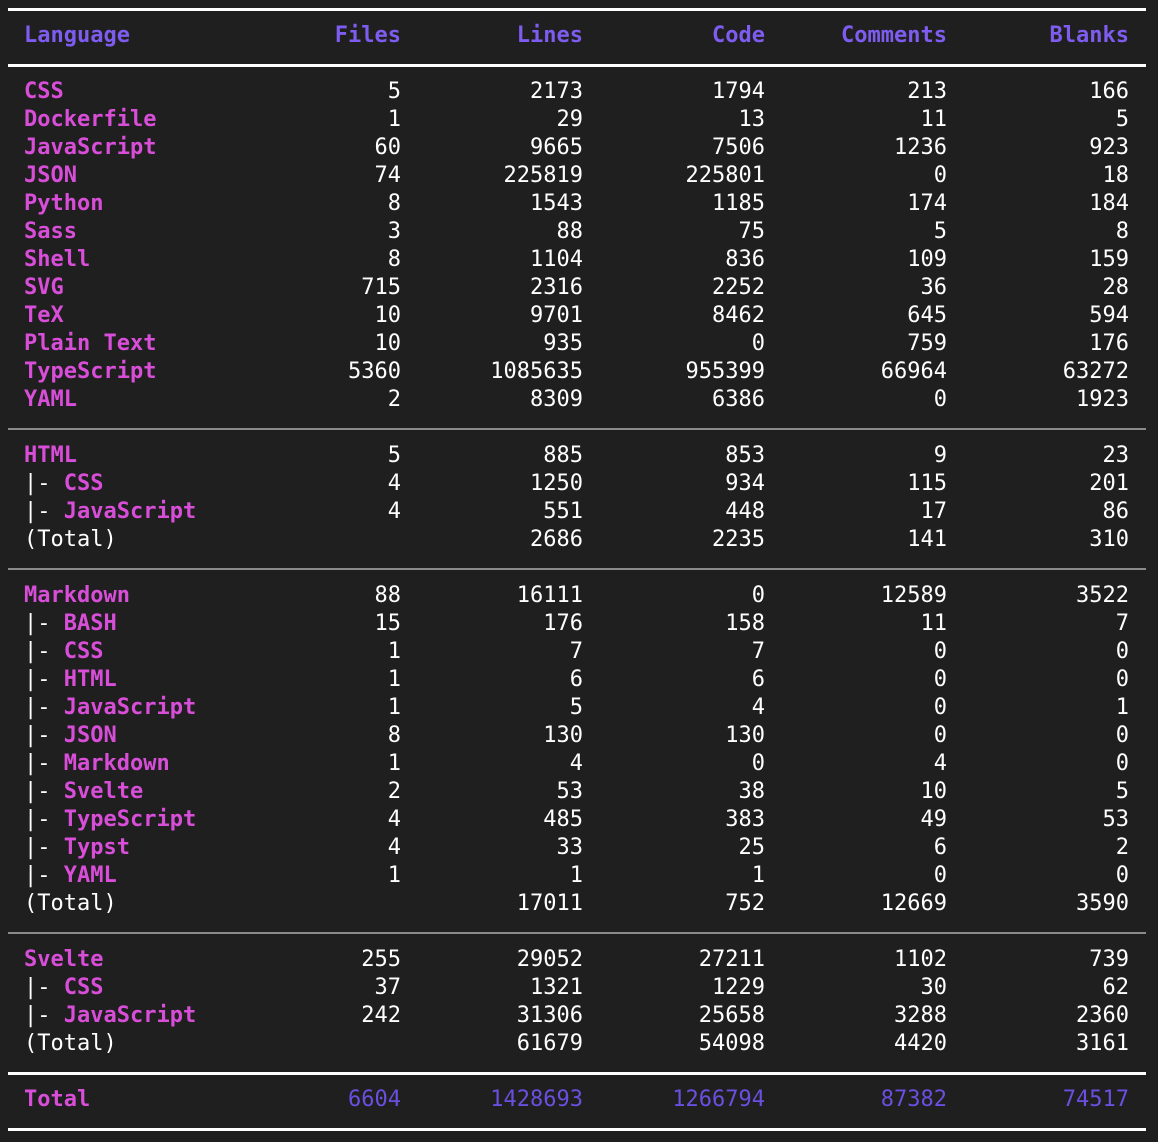 This screenshot has height=1142, width=1158. What do you see at coordinates (1122, 623) in the screenshot?
I see `blanks-cell: 7` at bounding box center [1122, 623].